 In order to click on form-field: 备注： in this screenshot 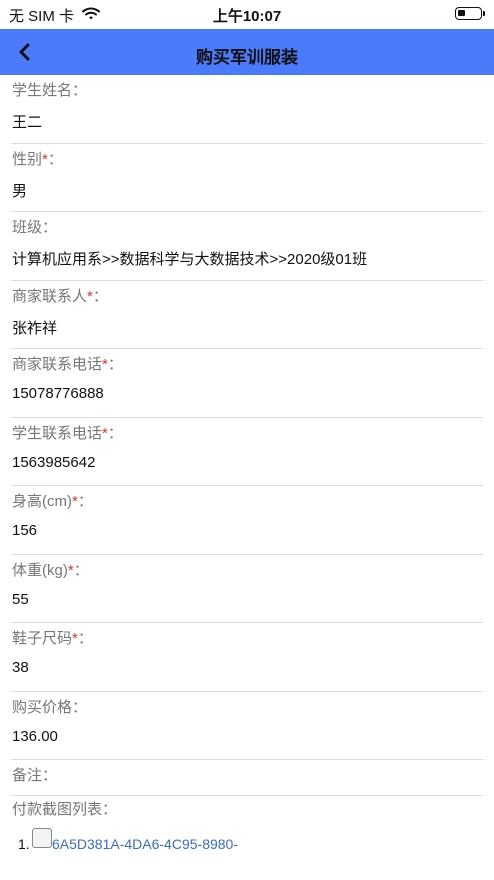, I will do `click(247, 778)`.